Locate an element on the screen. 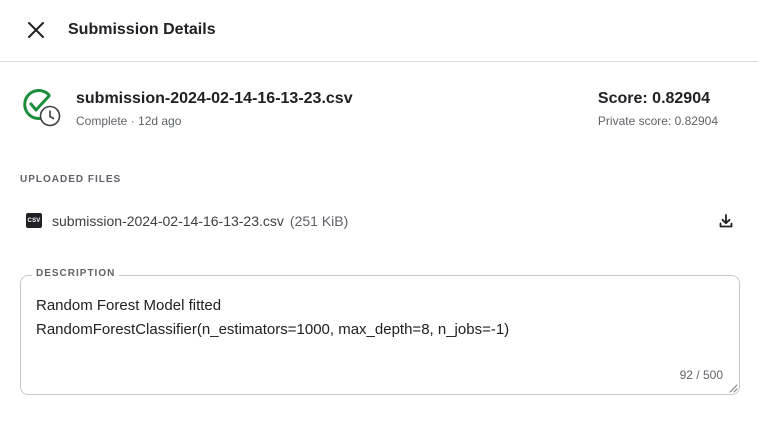 This screenshot has width=758, height=428. description-label: DESCRIPTION is located at coordinates (76, 273).